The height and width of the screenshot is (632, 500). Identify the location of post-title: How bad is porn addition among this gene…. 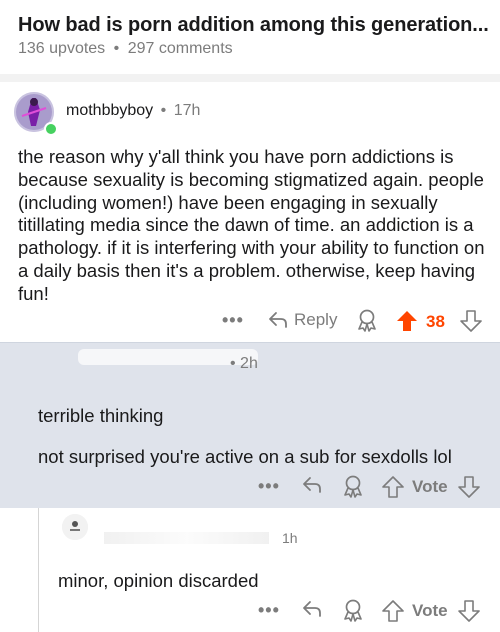
(253, 25).